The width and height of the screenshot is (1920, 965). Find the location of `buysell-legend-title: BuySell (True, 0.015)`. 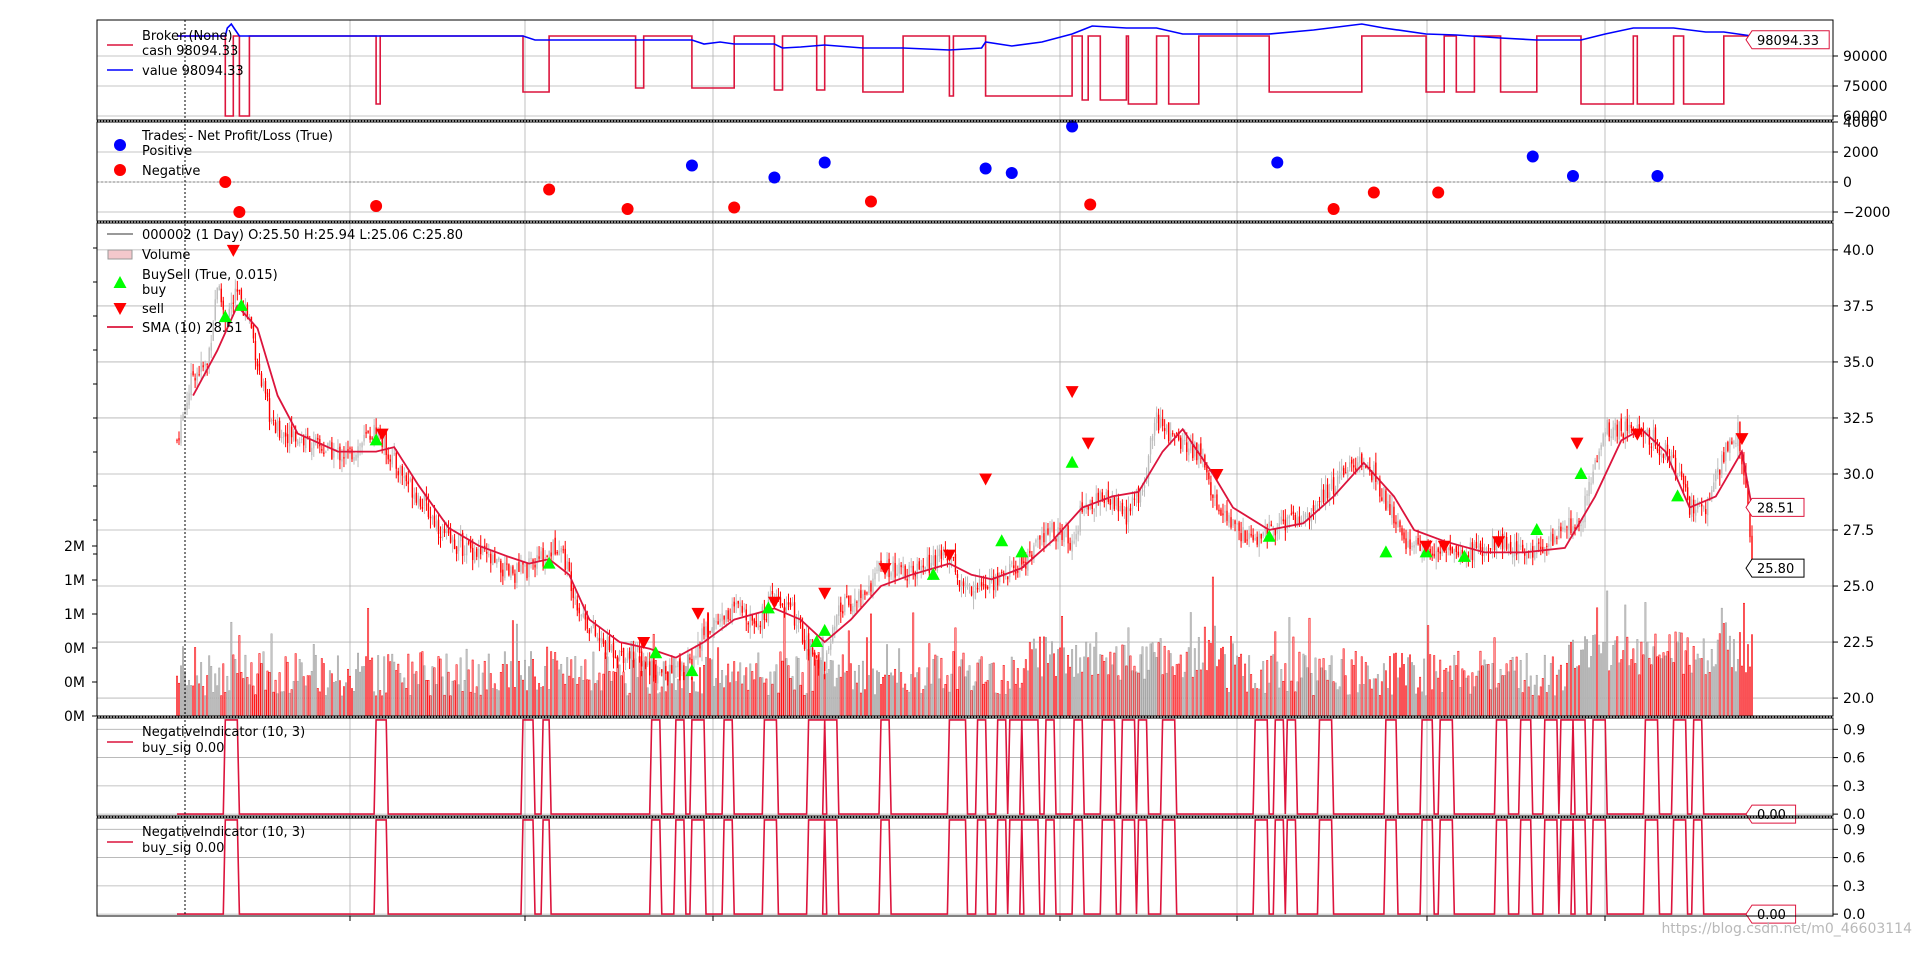

buysell-legend-title: BuySell (True, 0.015) is located at coordinates (210, 275).